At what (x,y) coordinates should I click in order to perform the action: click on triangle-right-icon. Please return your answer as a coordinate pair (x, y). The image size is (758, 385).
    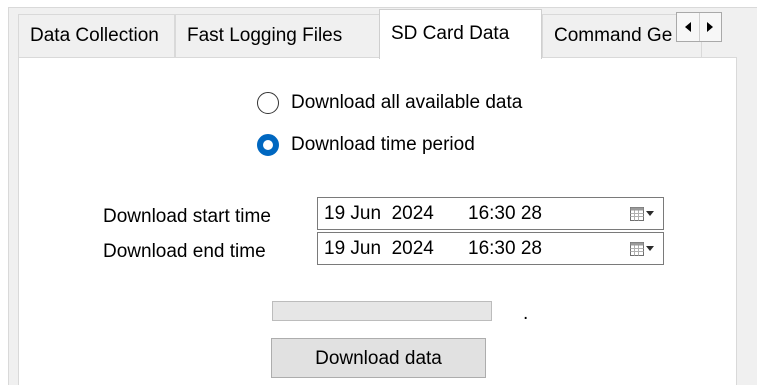
    Looking at the image, I should click on (710, 27).